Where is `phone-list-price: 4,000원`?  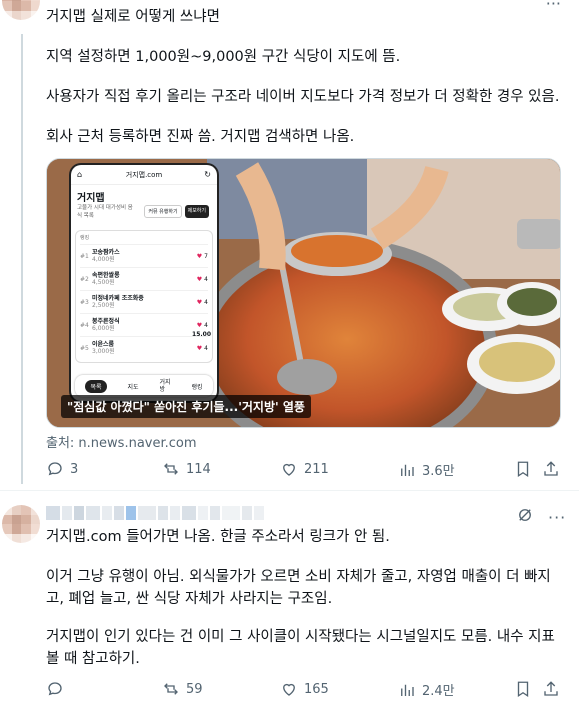
phone-list-price: 4,000원 is located at coordinates (103, 259).